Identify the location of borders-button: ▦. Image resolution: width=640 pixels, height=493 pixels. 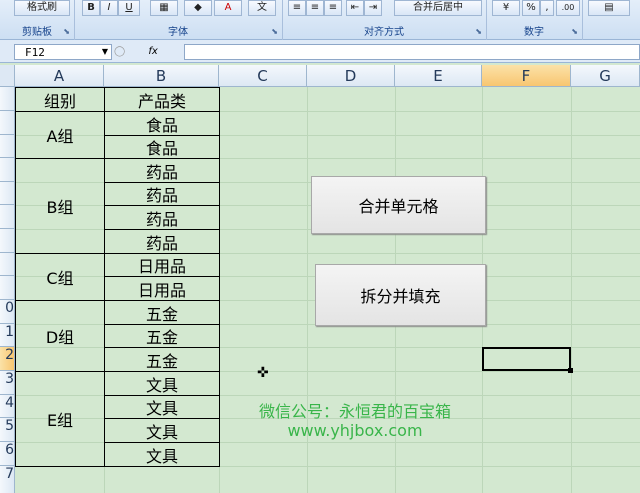
(164, 8).